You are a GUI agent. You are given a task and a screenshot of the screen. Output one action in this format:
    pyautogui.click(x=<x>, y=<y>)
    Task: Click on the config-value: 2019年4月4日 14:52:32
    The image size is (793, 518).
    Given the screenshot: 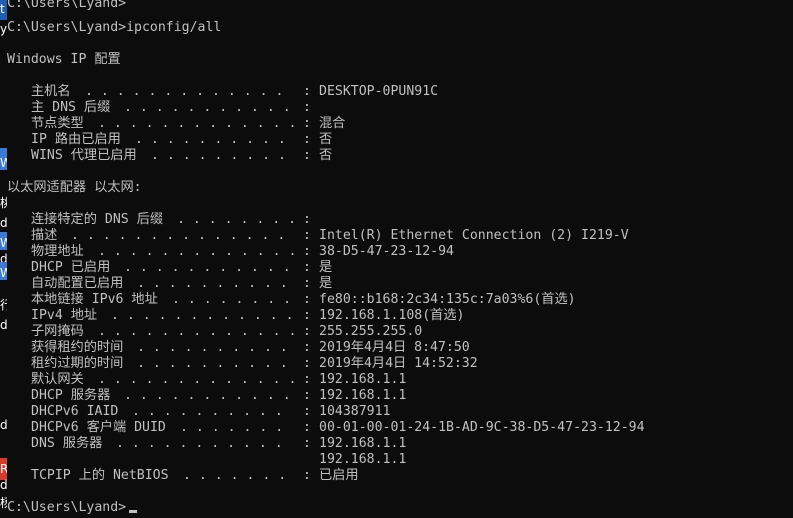 What is the action you would take?
    pyautogui.click(x=398, y=363)
    